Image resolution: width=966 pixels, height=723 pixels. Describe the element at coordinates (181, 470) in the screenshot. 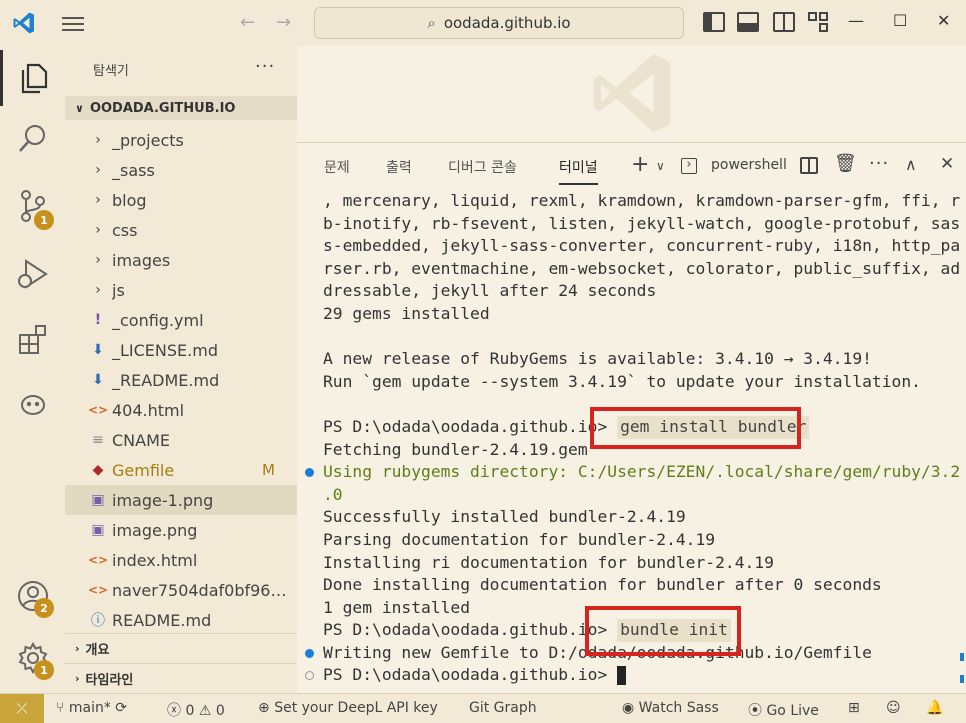

I see `tree-item-gemfile: ◆ Gemfile M` at that location.